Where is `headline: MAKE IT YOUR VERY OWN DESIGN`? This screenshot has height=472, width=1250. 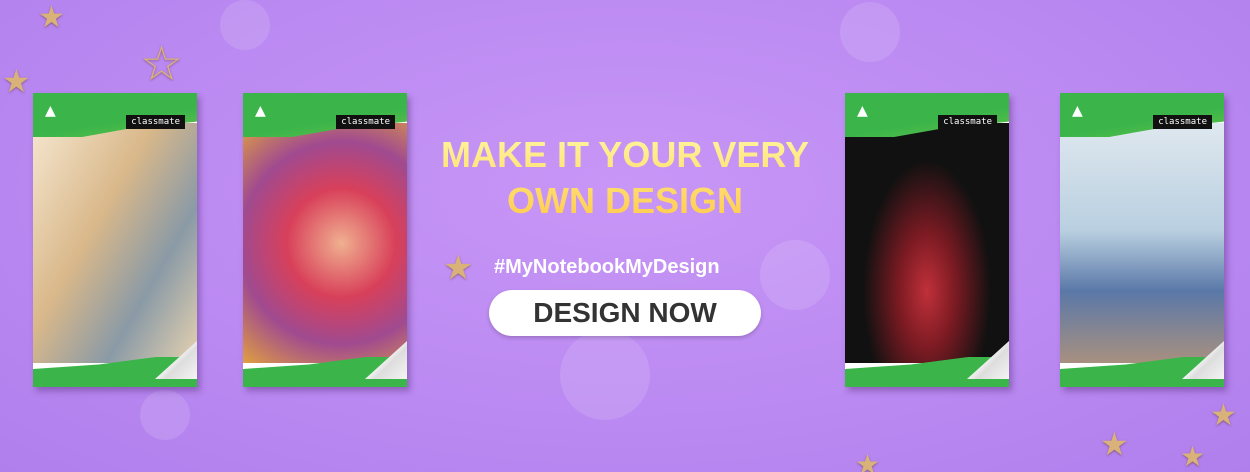
headline: MAKE IT YOUR VERY OWN DESIGN is located at coordinates (625, 178).